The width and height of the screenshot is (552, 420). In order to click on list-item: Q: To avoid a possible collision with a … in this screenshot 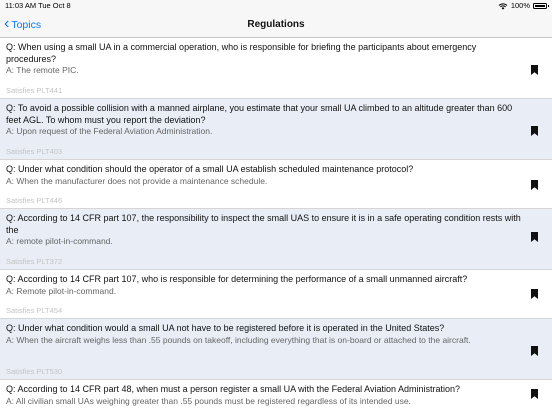, I will do `click(276, 129)`.